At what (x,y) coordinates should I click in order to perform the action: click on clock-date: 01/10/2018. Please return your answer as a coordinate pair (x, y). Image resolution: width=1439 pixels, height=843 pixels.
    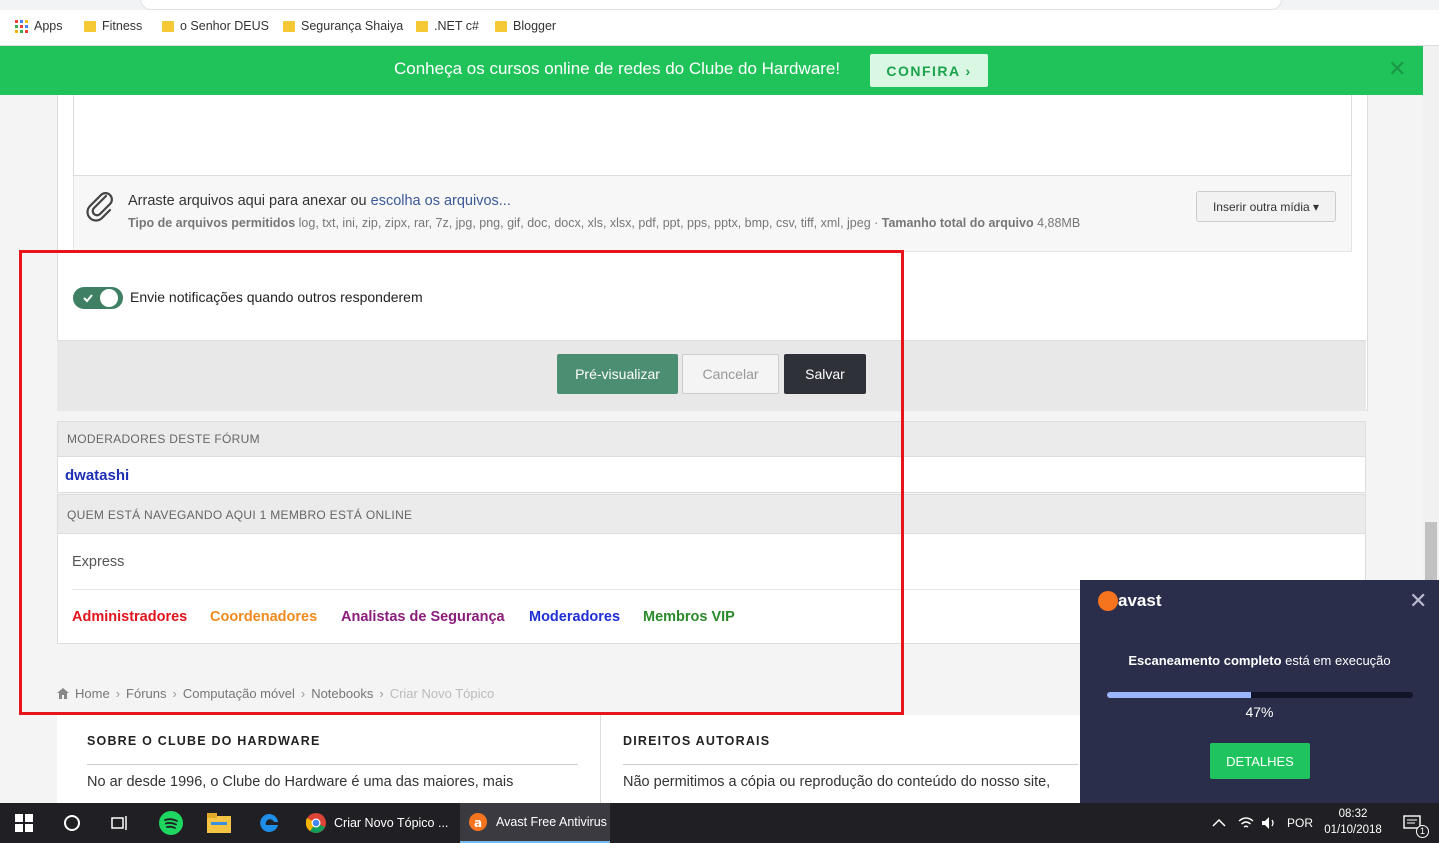
    Looking at the image, I should click on (1353, 830).